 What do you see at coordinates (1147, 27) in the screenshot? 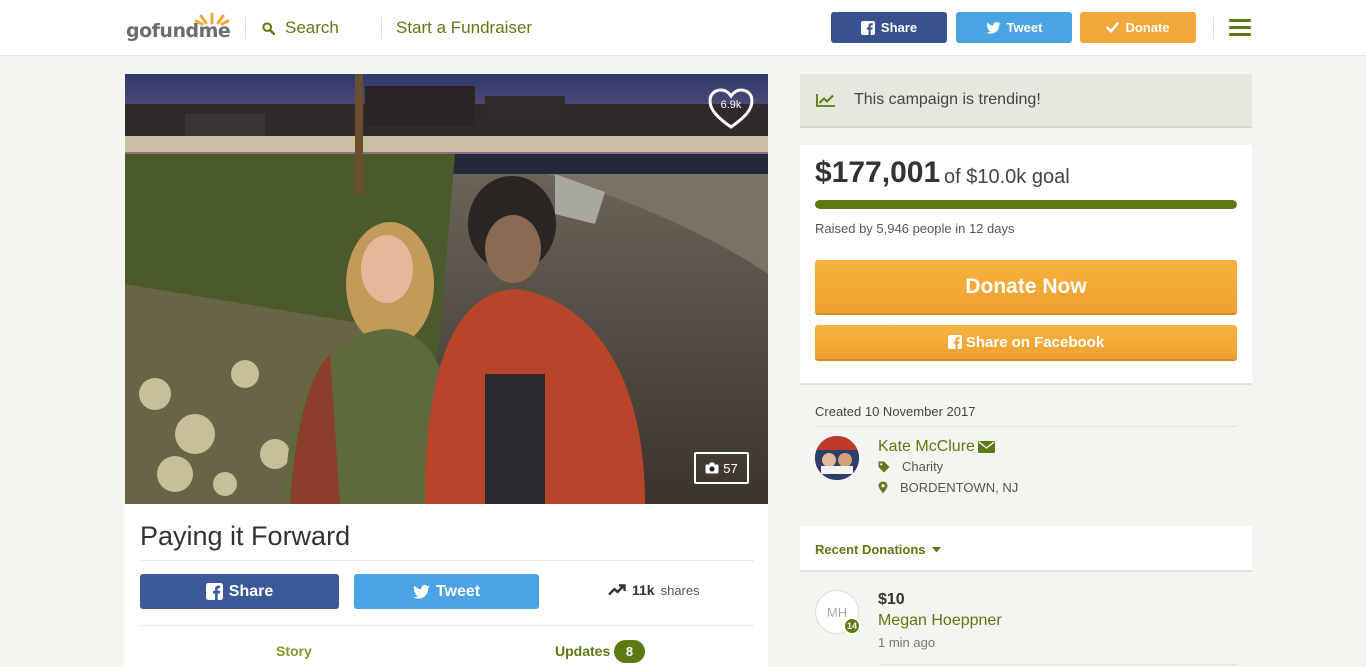
I see `header-donate-label: Donate` at bounding box center [1147, 27].